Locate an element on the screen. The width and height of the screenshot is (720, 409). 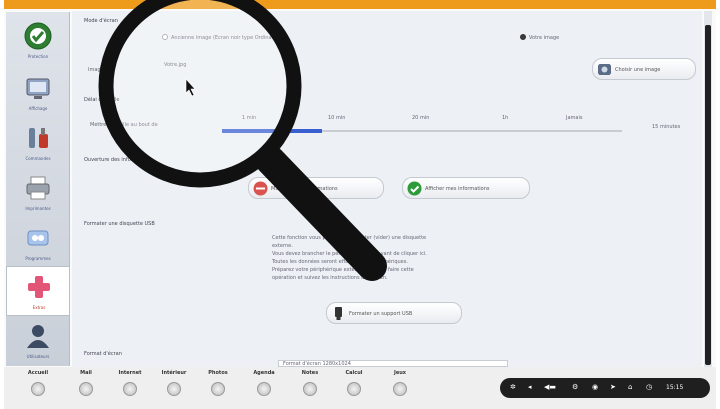
scrollbar-thumb is located at coordinates (708, 195).